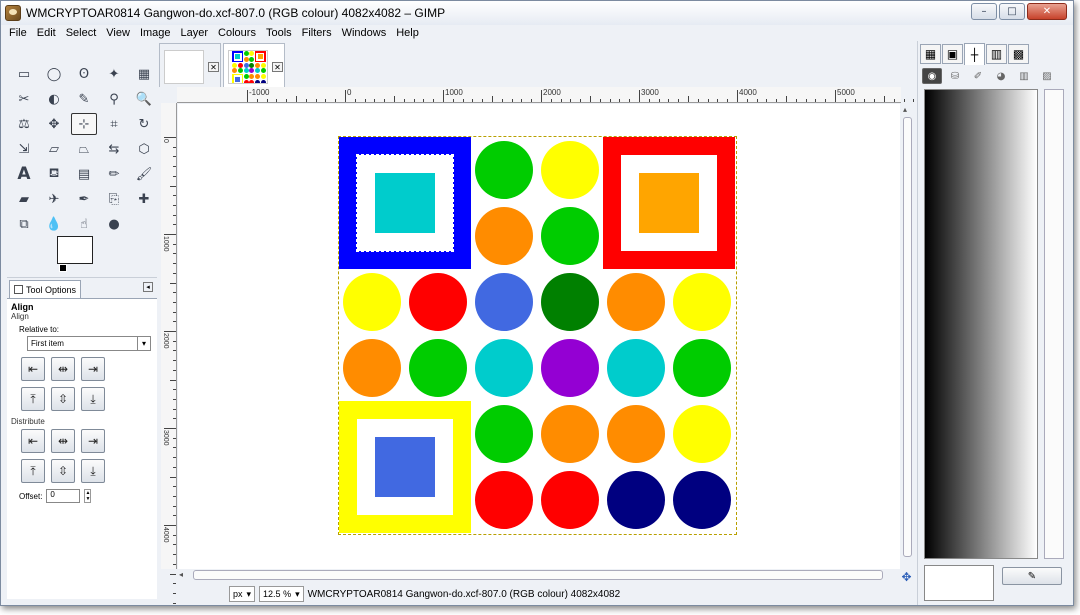 This screenshot has width=1080, height=615. Describe the element at coordinates (63, 399) in the screenshot. I see `align-middle-button: ⇳` at that location.